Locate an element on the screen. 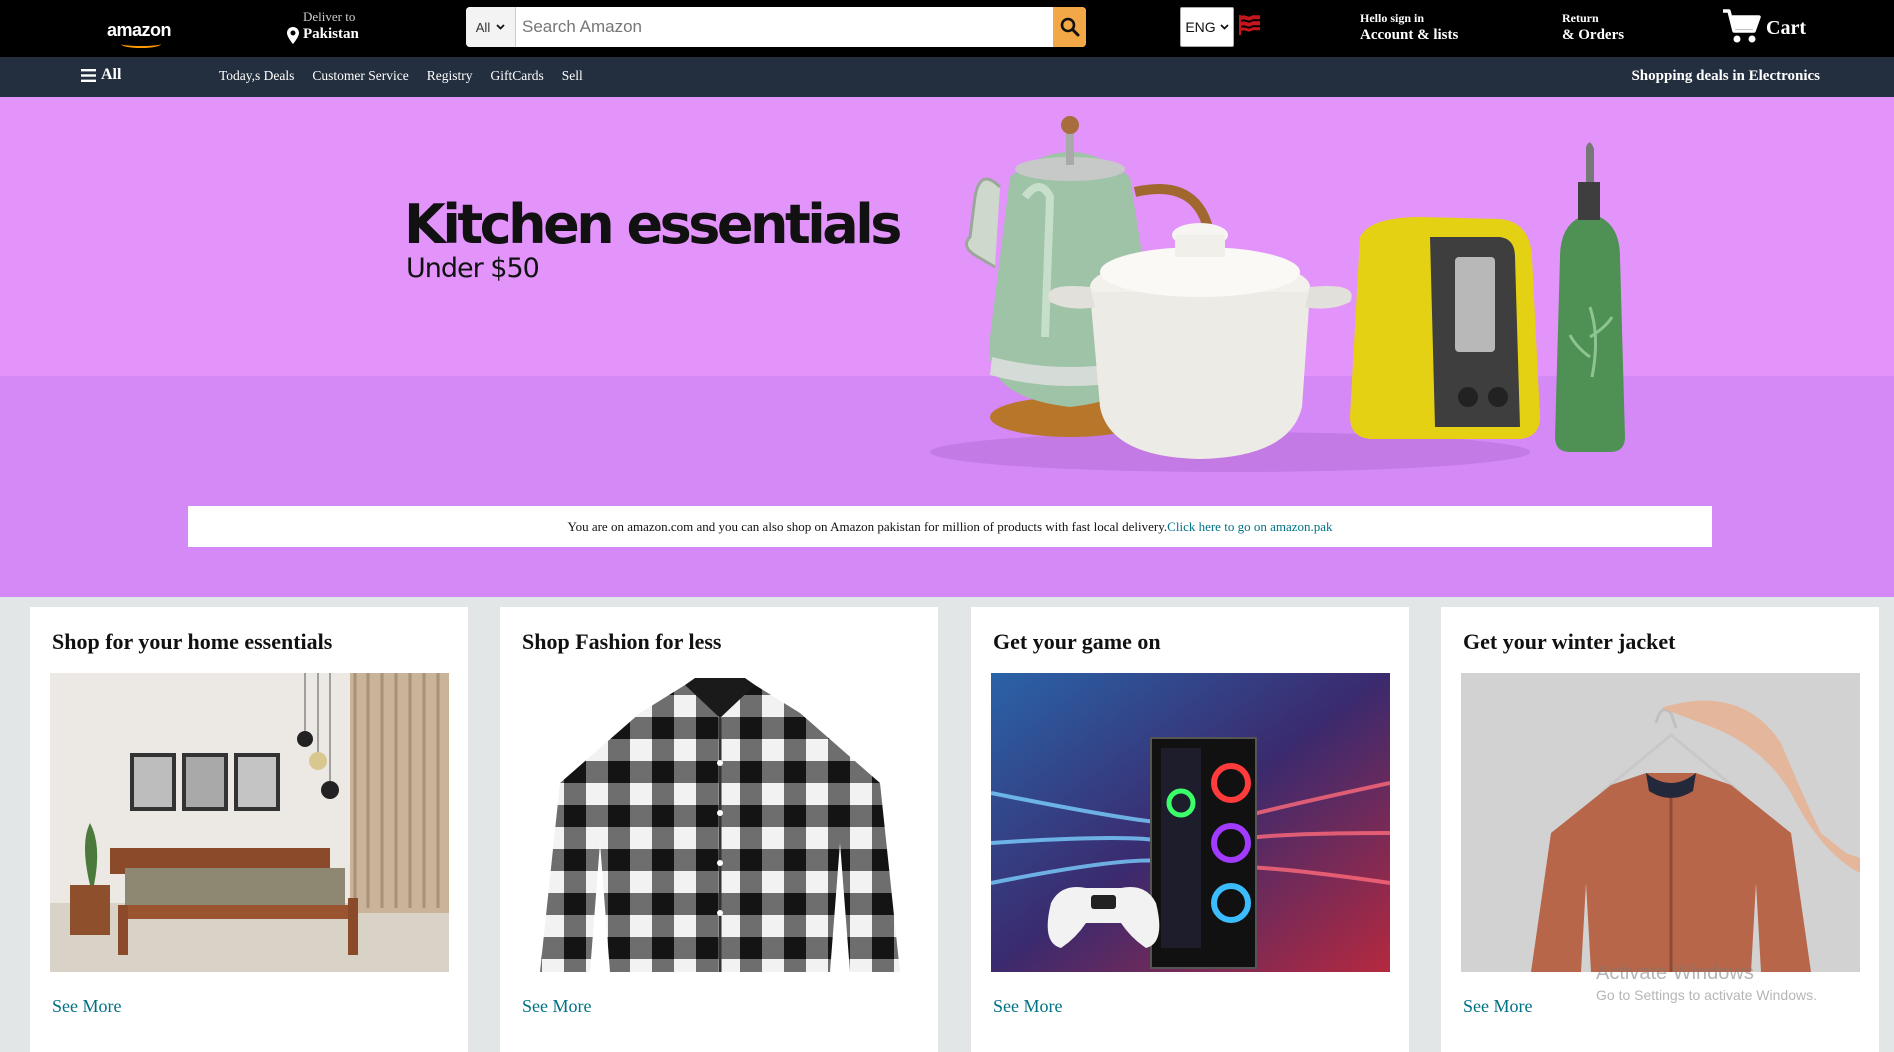 The height and width of the screenshot is (1052, 1894). watermark-subtitle: Go to Settings to activate Windows. is located at coordinates (1706, 995).